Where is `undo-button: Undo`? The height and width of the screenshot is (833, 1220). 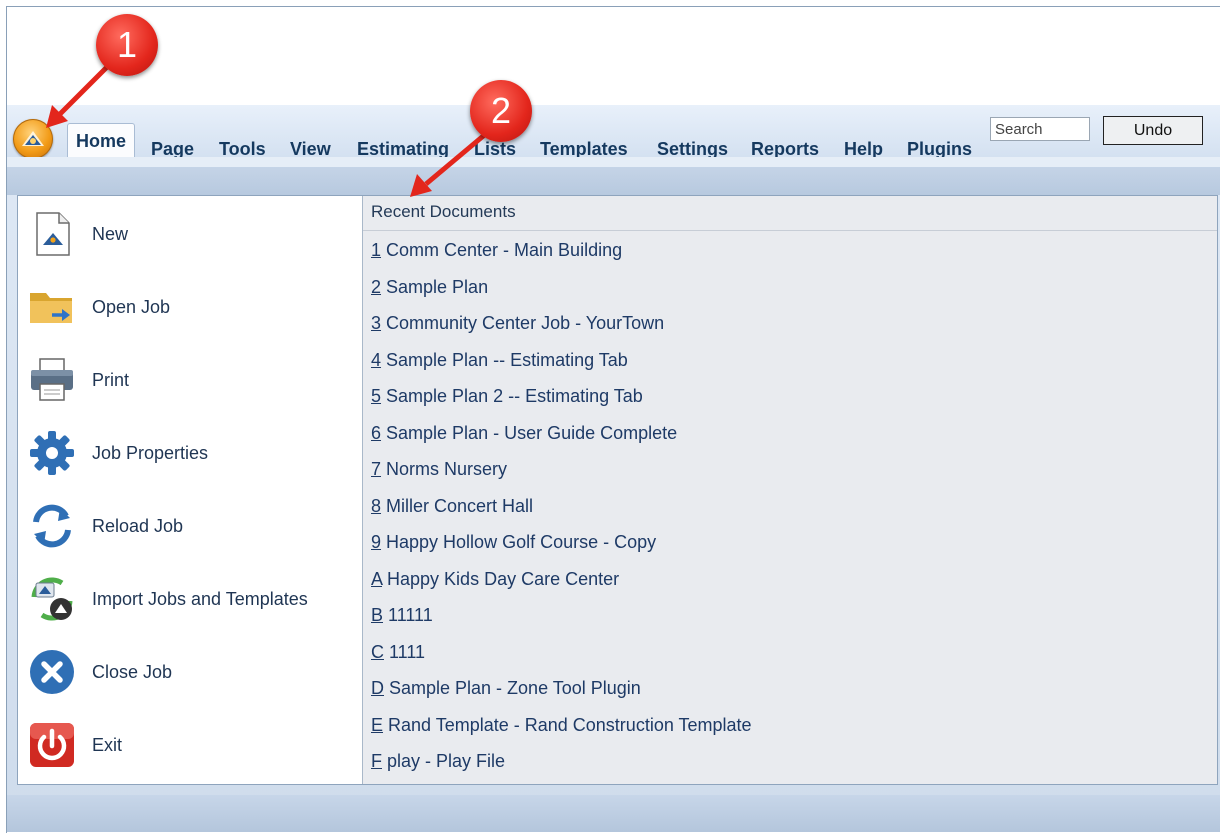
undo-button: Undo is located at coordinates (1153, 130).